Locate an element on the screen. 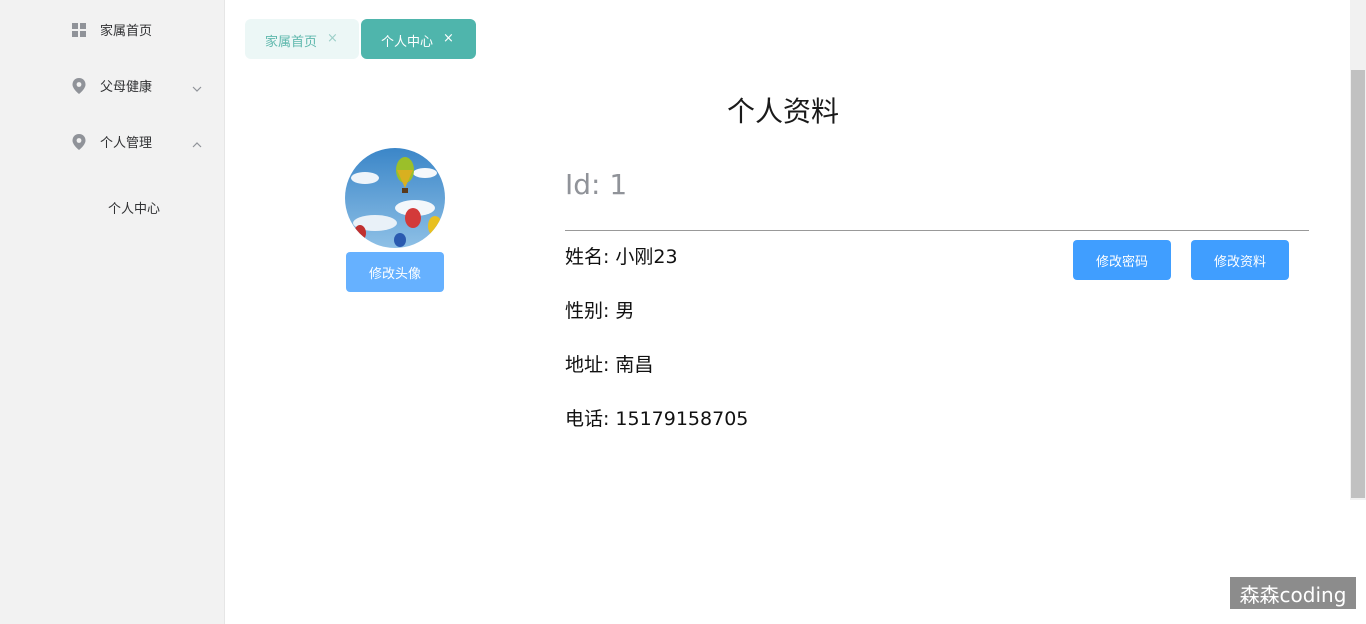 The width and height of the screenshot is (1366, 624). scrollbar-thumb is located at coordinates (1358, 284).